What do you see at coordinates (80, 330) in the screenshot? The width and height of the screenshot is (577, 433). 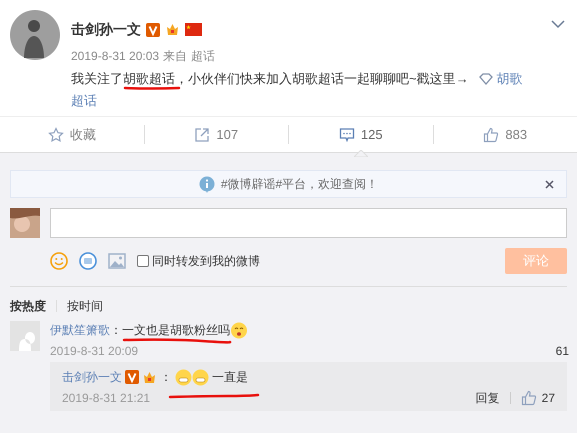 I see `commenter-name: 伊默笙箫歌` at bounding box center [80, 330].